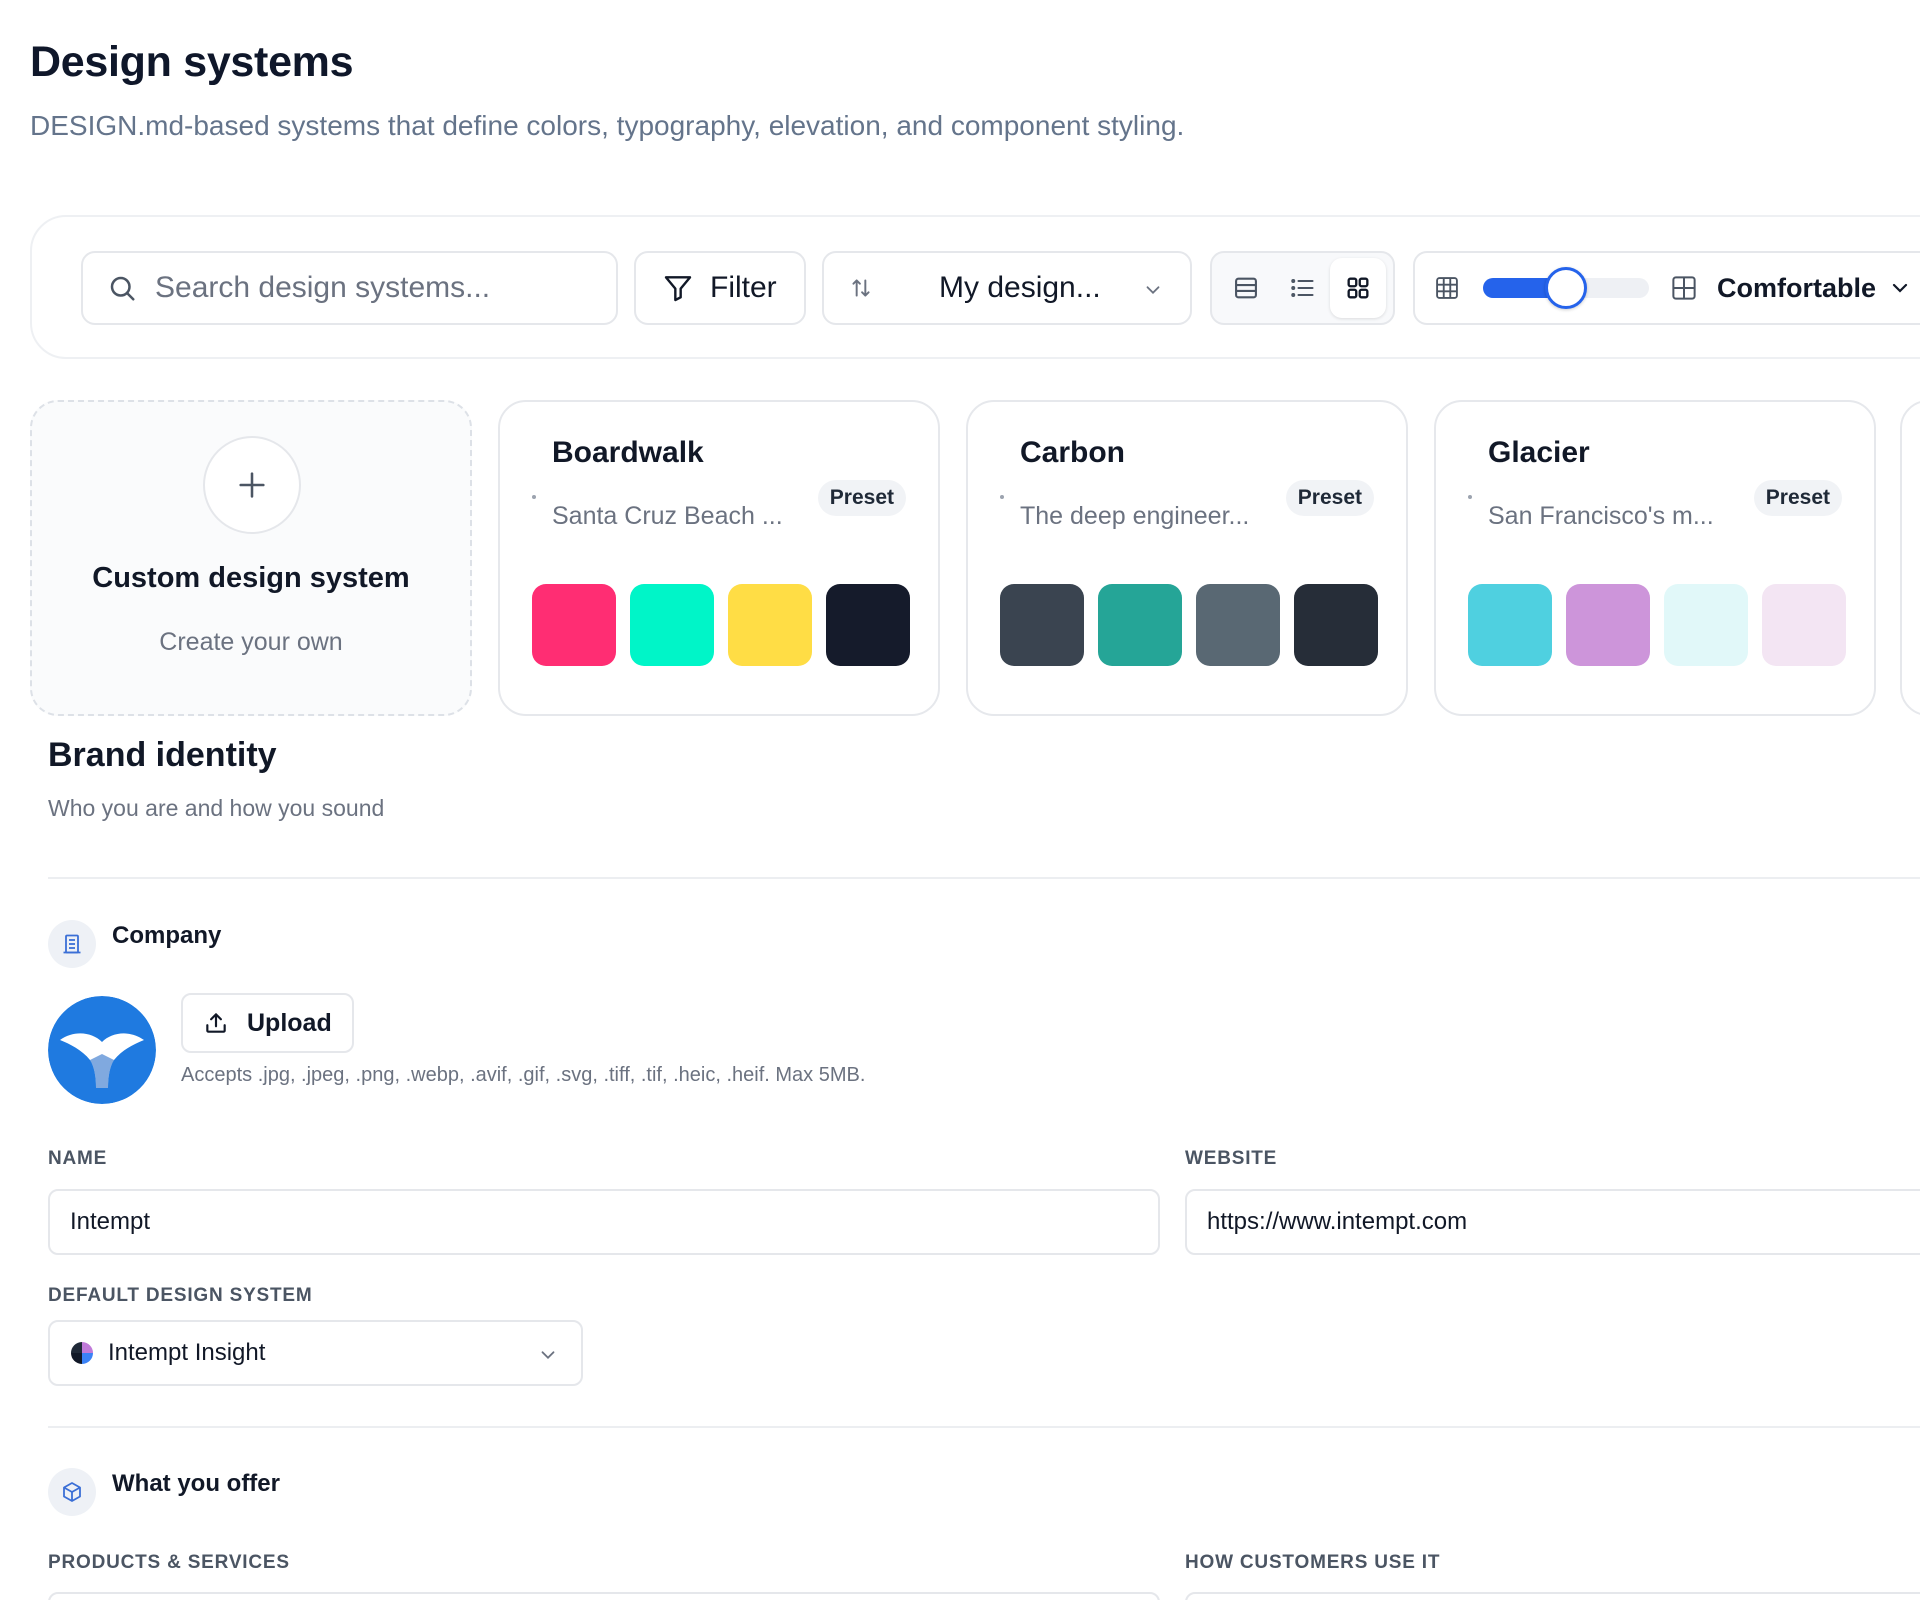 The image size is (1920, 1600). I want to click on list-view-icon, so click(1302, 288).